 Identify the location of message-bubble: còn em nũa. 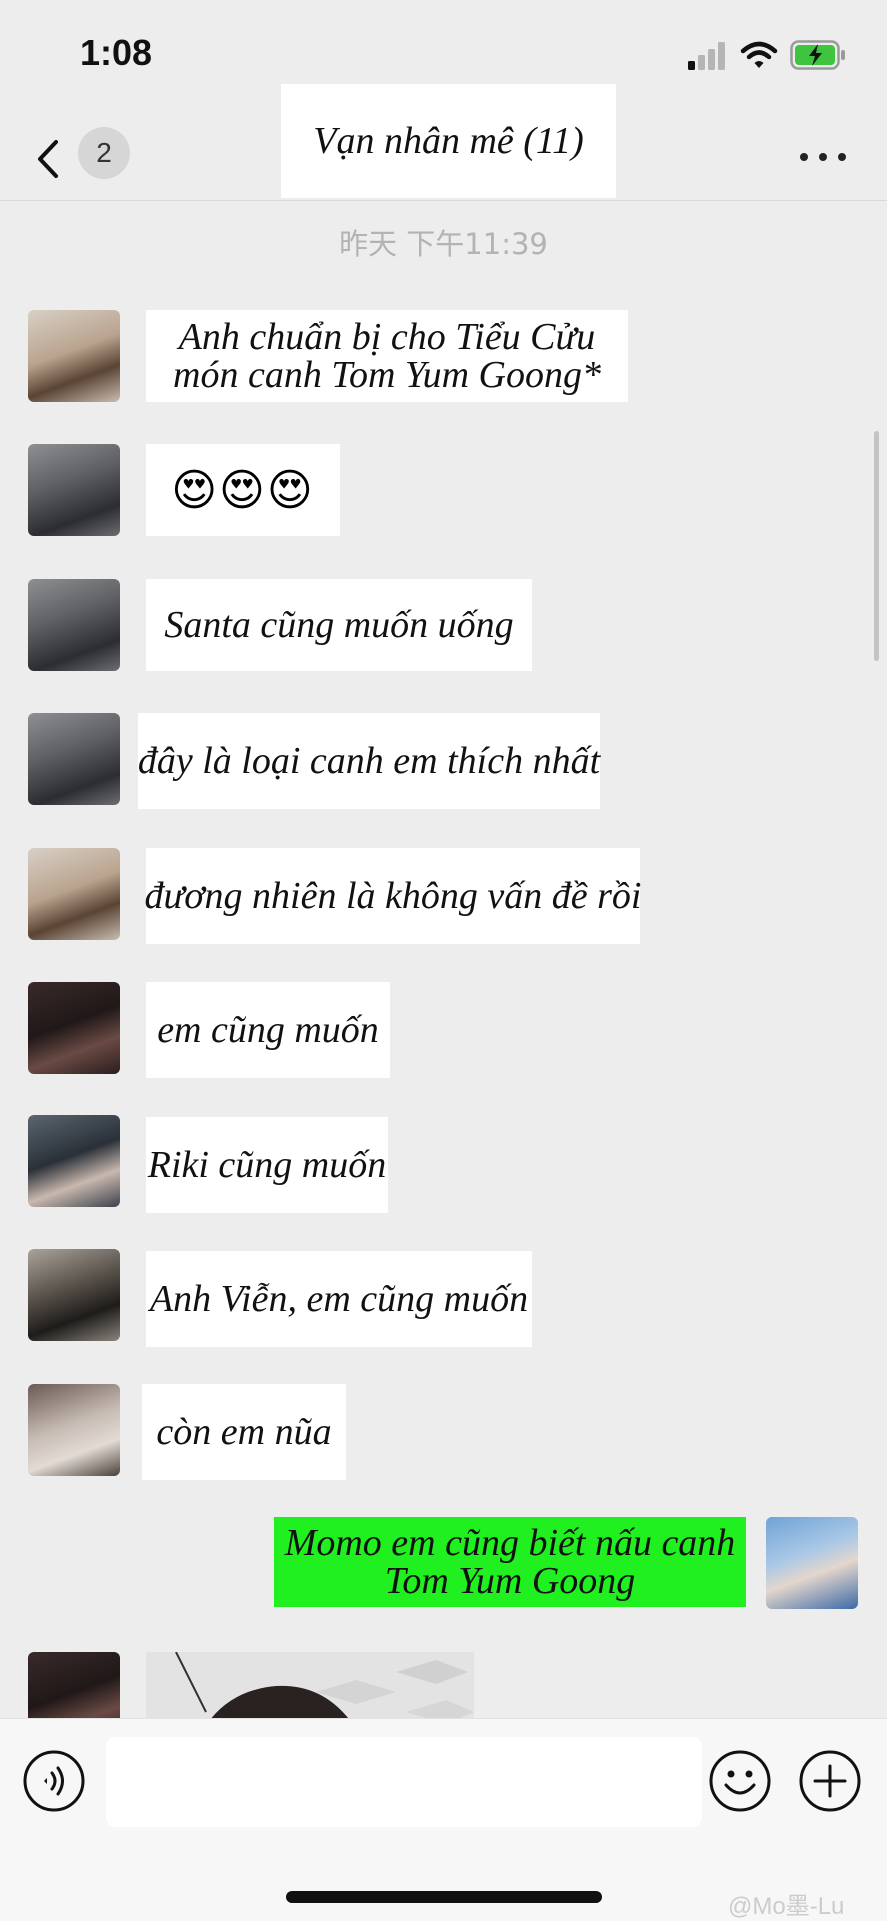
(244, 1432).